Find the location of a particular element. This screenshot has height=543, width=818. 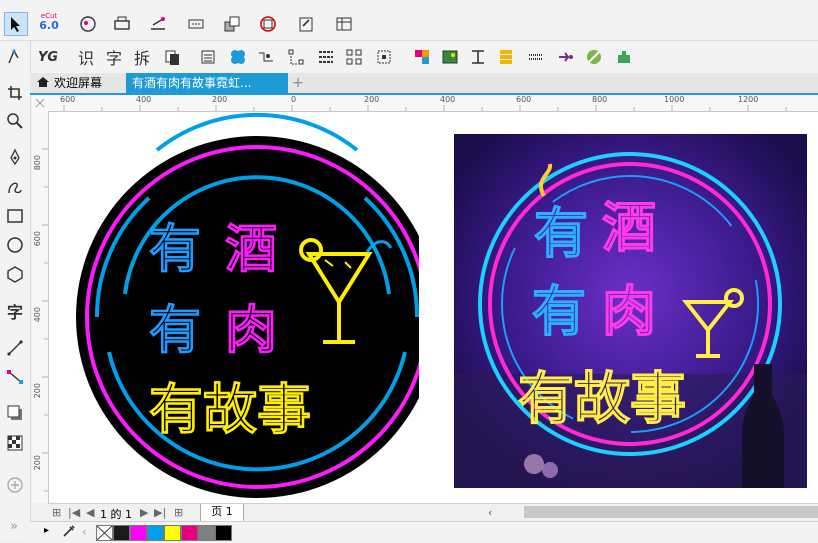

polygon-tool-icon is located at coordinates (15, 274).